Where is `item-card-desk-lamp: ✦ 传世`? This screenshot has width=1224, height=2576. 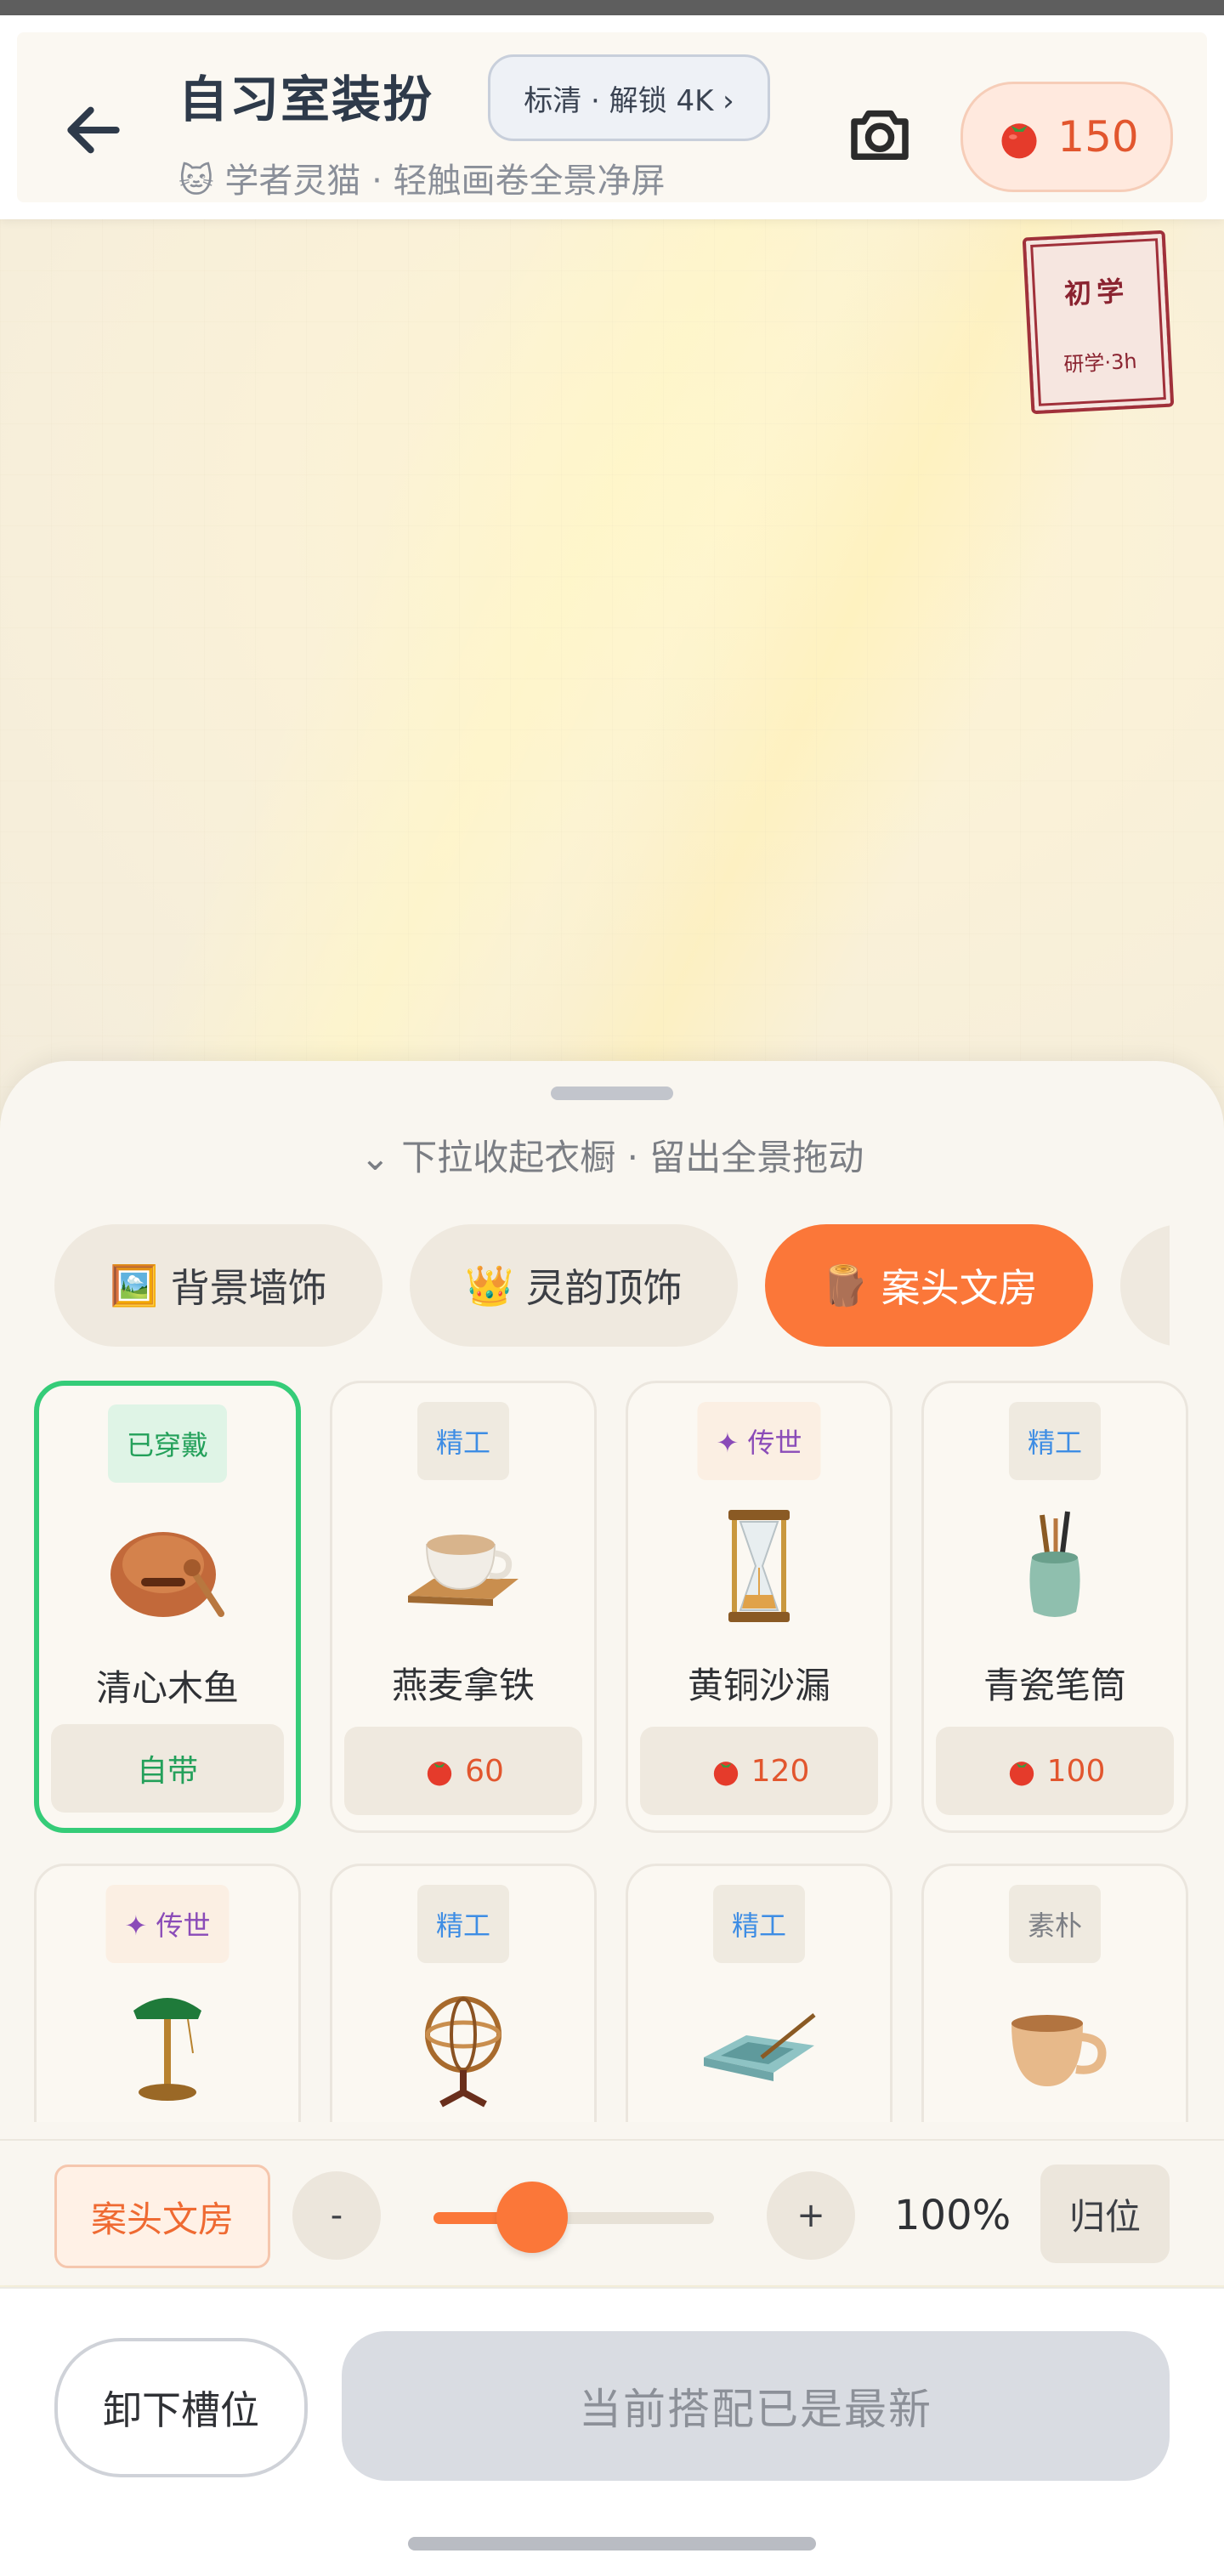
item-card-desk-lamp: ✦ 传世 is located at coordinates (167, 1993).